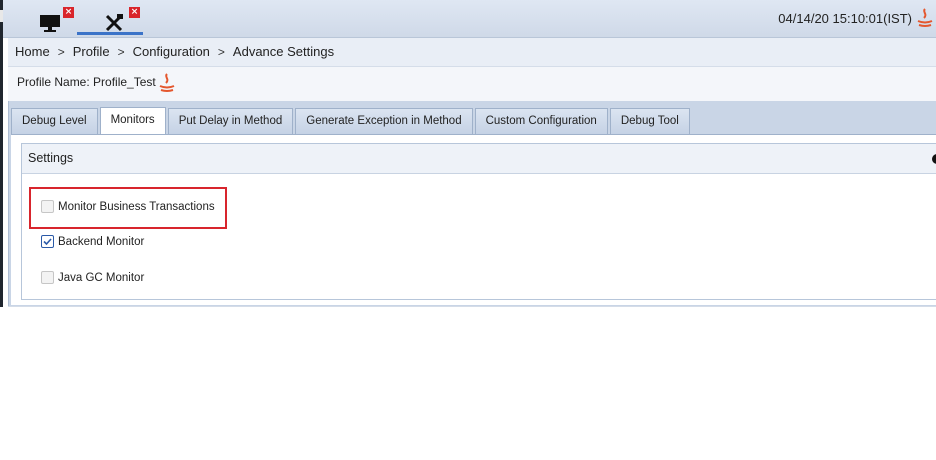  I want to click on tab-monitor: ×, so click(55, 20).